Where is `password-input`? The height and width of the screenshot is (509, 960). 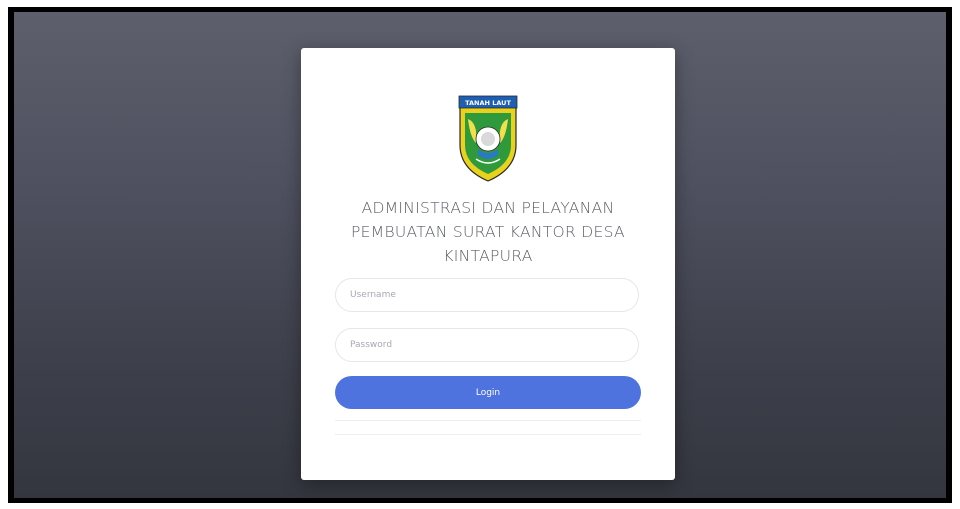 password-input is located at coordinates (487, 345).